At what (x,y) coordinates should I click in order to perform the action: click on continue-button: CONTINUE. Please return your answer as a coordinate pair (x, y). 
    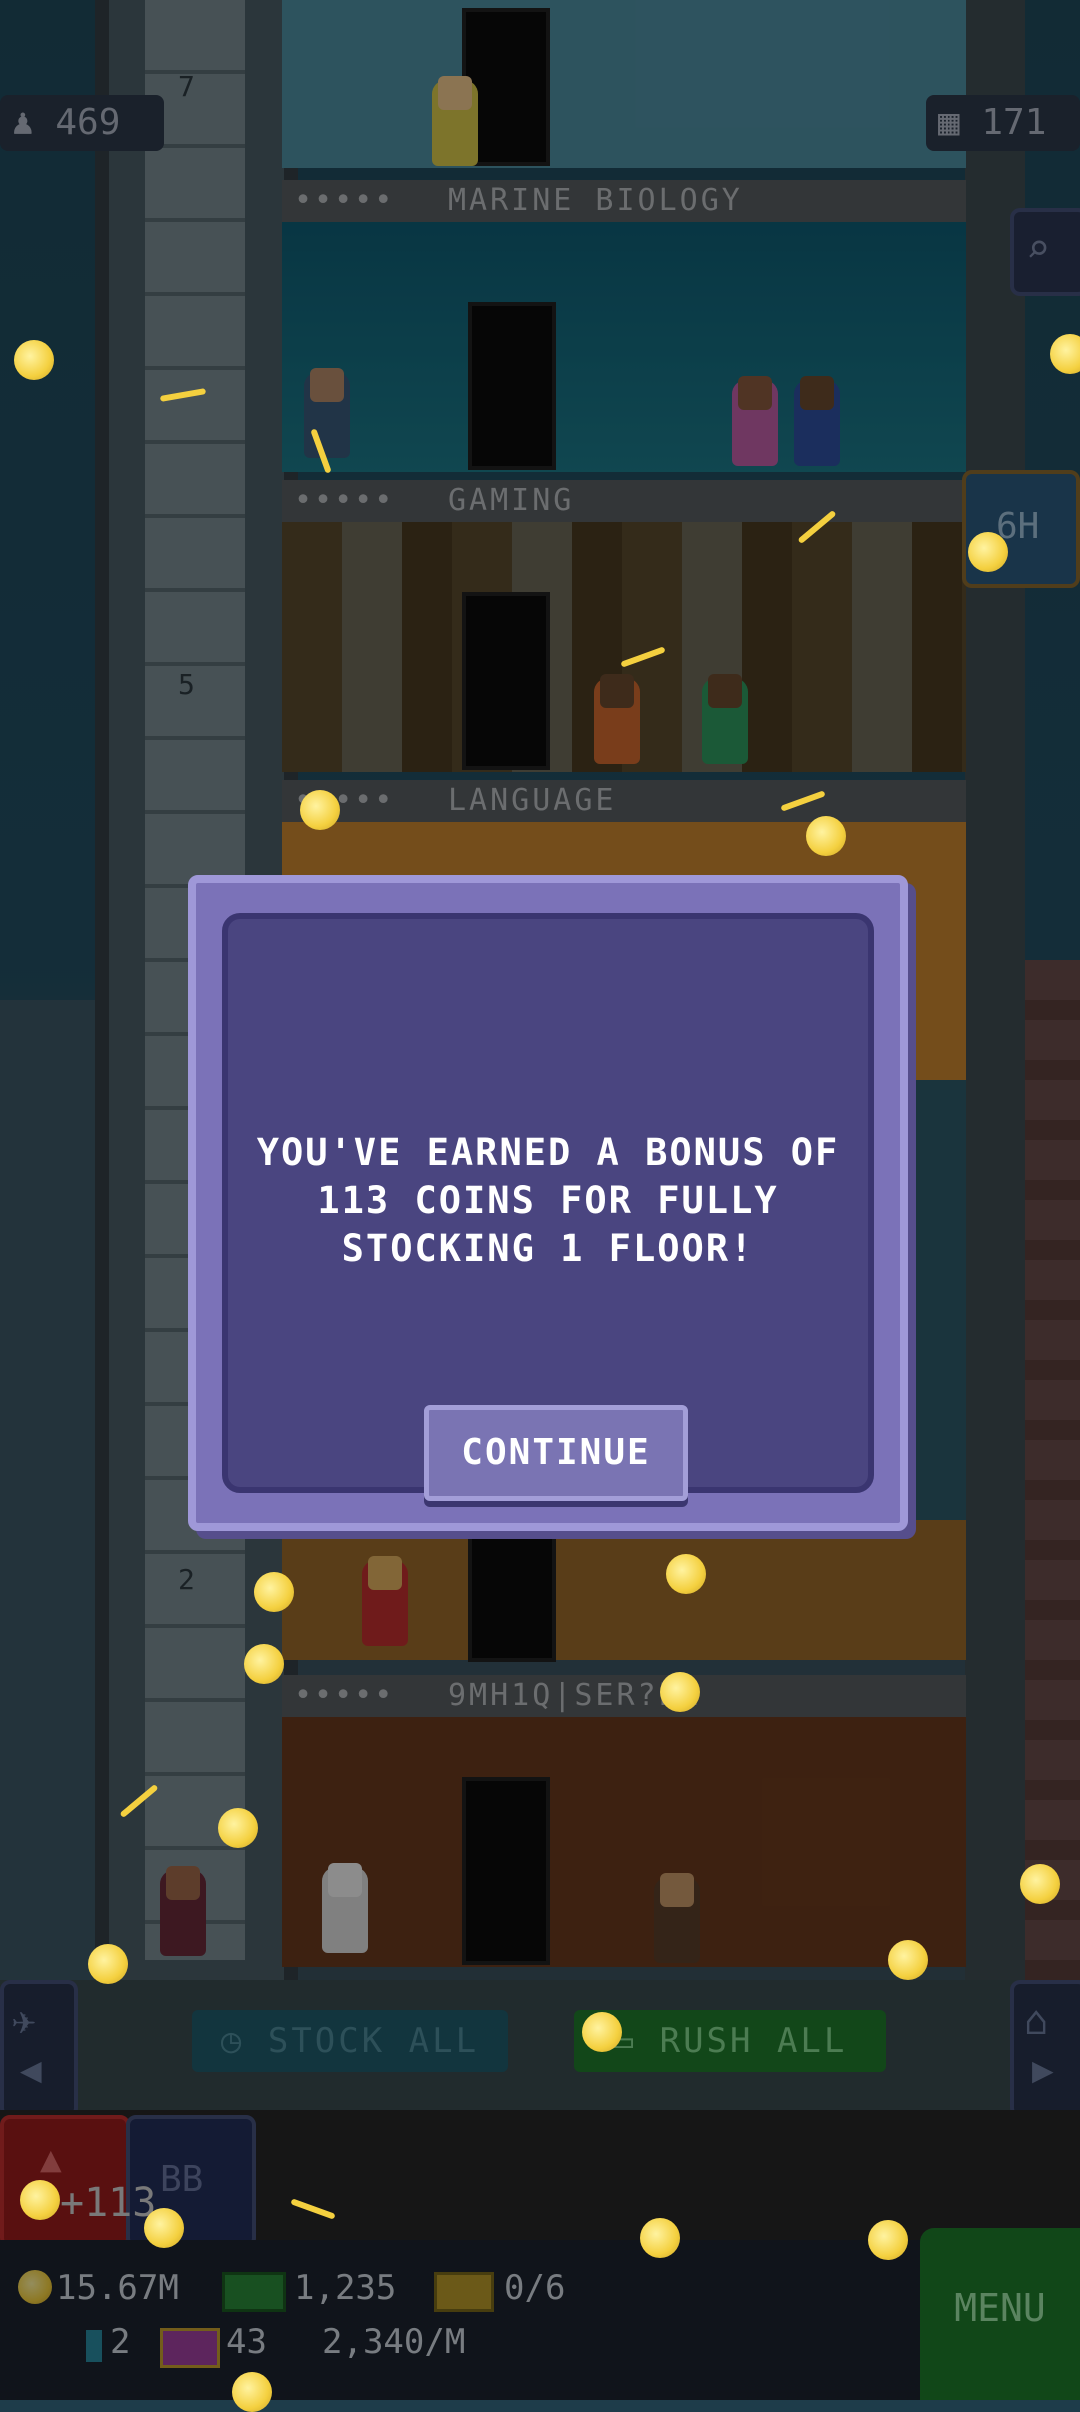
    Looking at the image, I should click on (556, 1453).